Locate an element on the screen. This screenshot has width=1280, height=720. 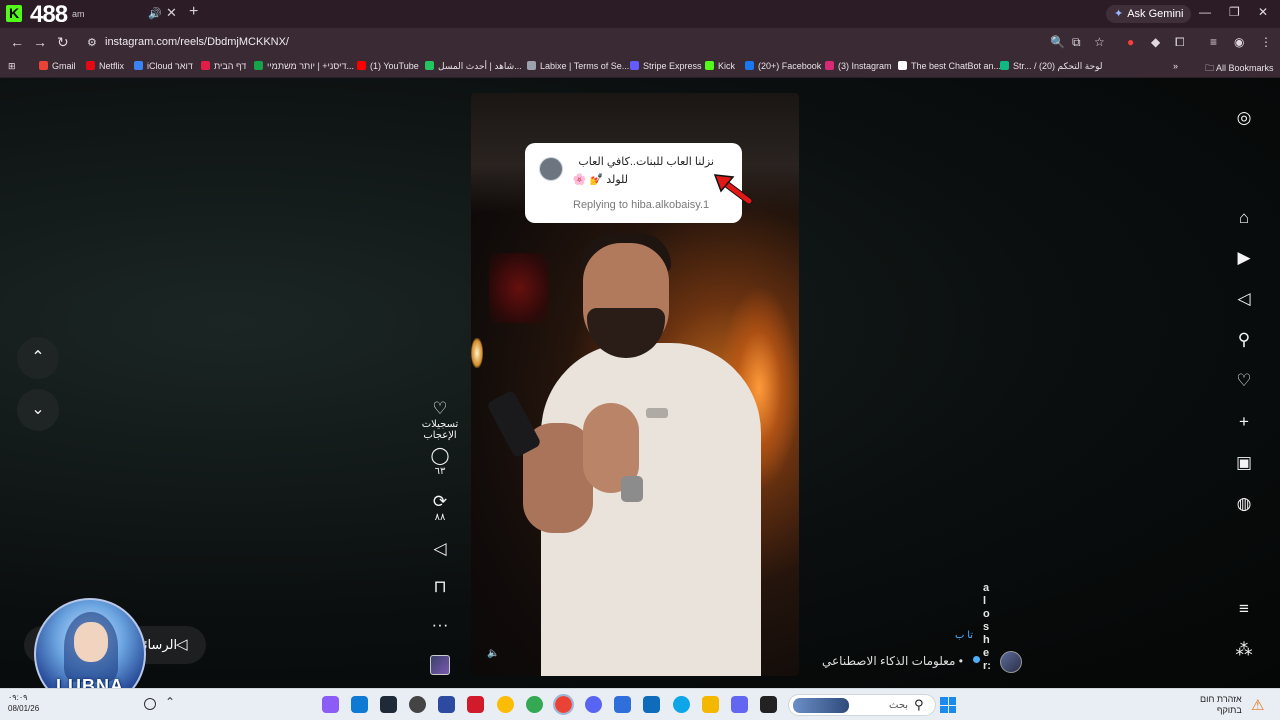
taskbar-app-purple-icon is located at coordinates (330, 704).